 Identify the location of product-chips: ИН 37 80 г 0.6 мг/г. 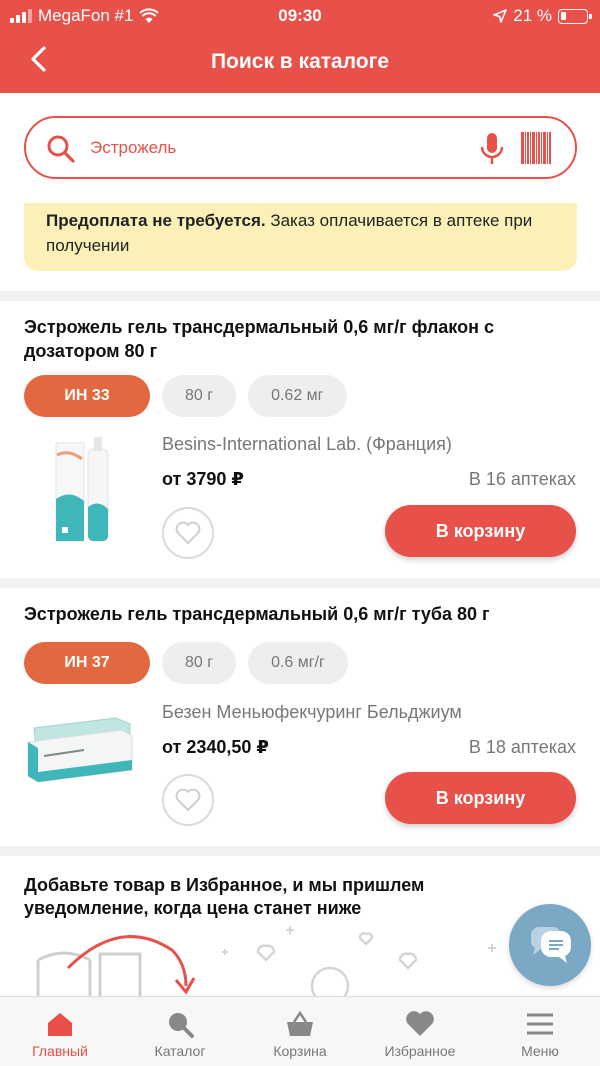
(186, 663).